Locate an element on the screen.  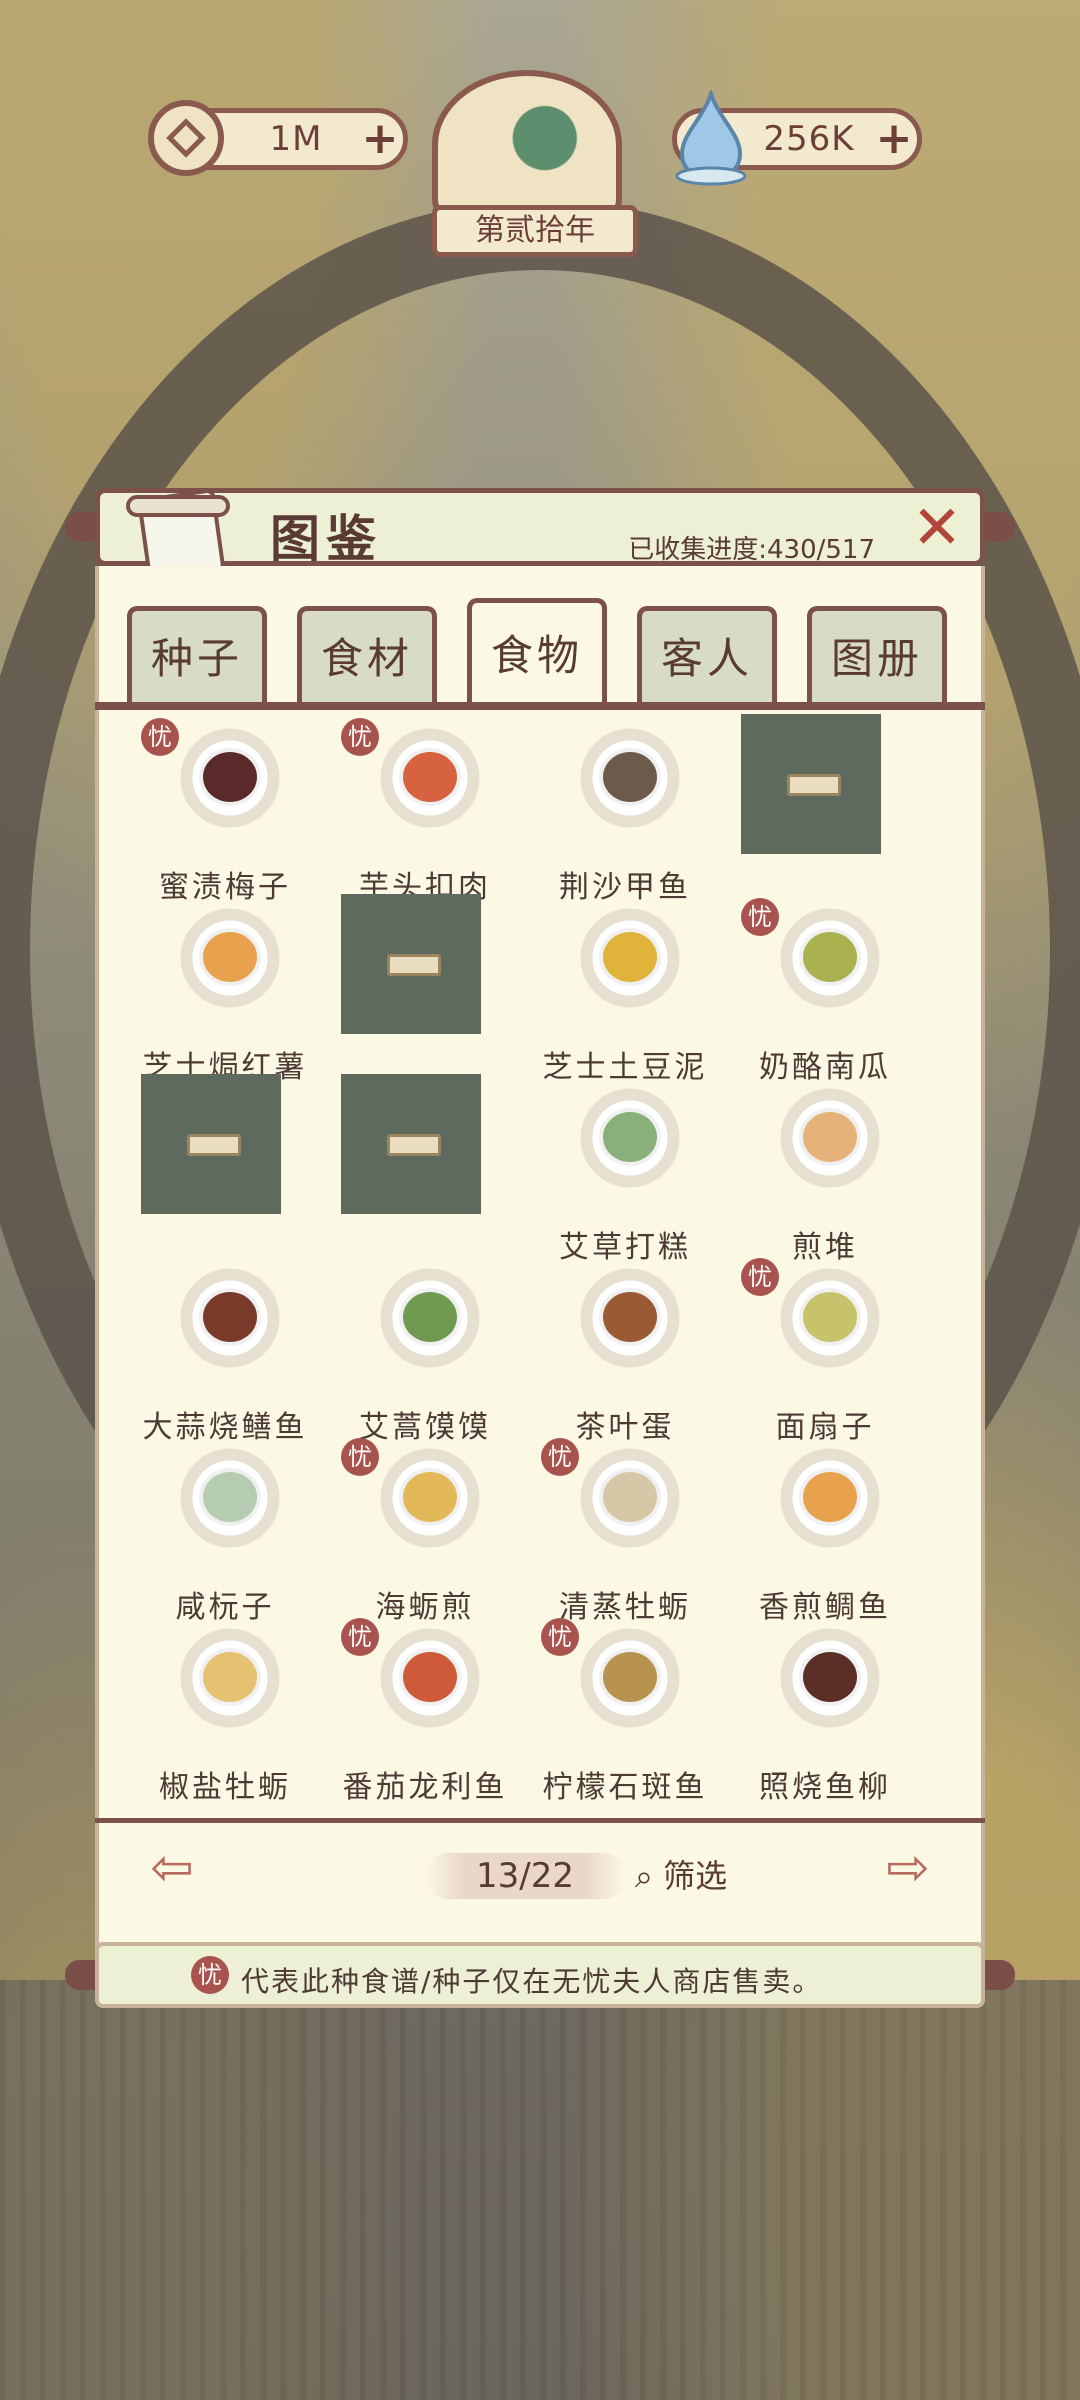
food-name: 面扇子 is located at coordinates (825, 1427).